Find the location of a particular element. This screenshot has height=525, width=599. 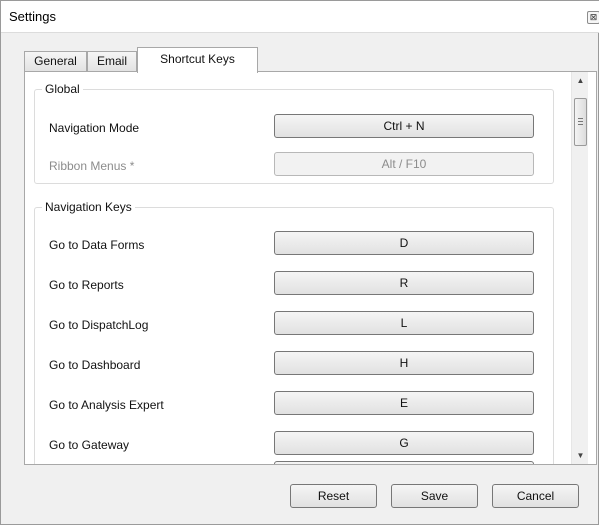

ribbon-menus-label: Ribbon Menus * is located at coordinates (92, 166).